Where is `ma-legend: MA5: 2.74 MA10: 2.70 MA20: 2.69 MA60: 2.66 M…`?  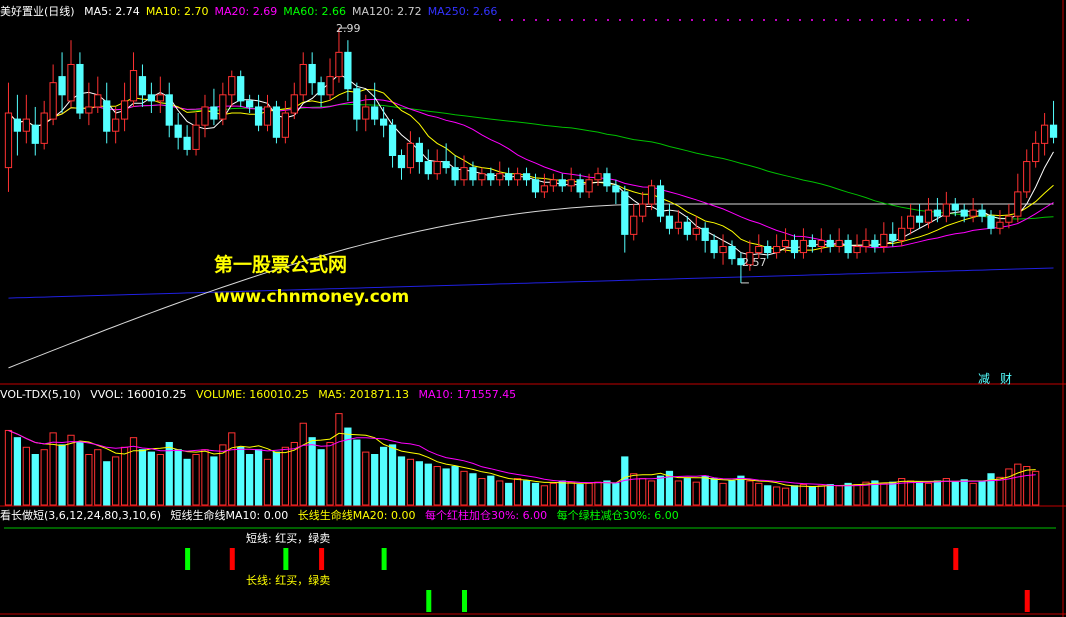 ma-legend: MA5: 2.74 MA10: 2.70 MA20: 2.69 MA60: 2.66 M… is located at coordinates (293, 11).